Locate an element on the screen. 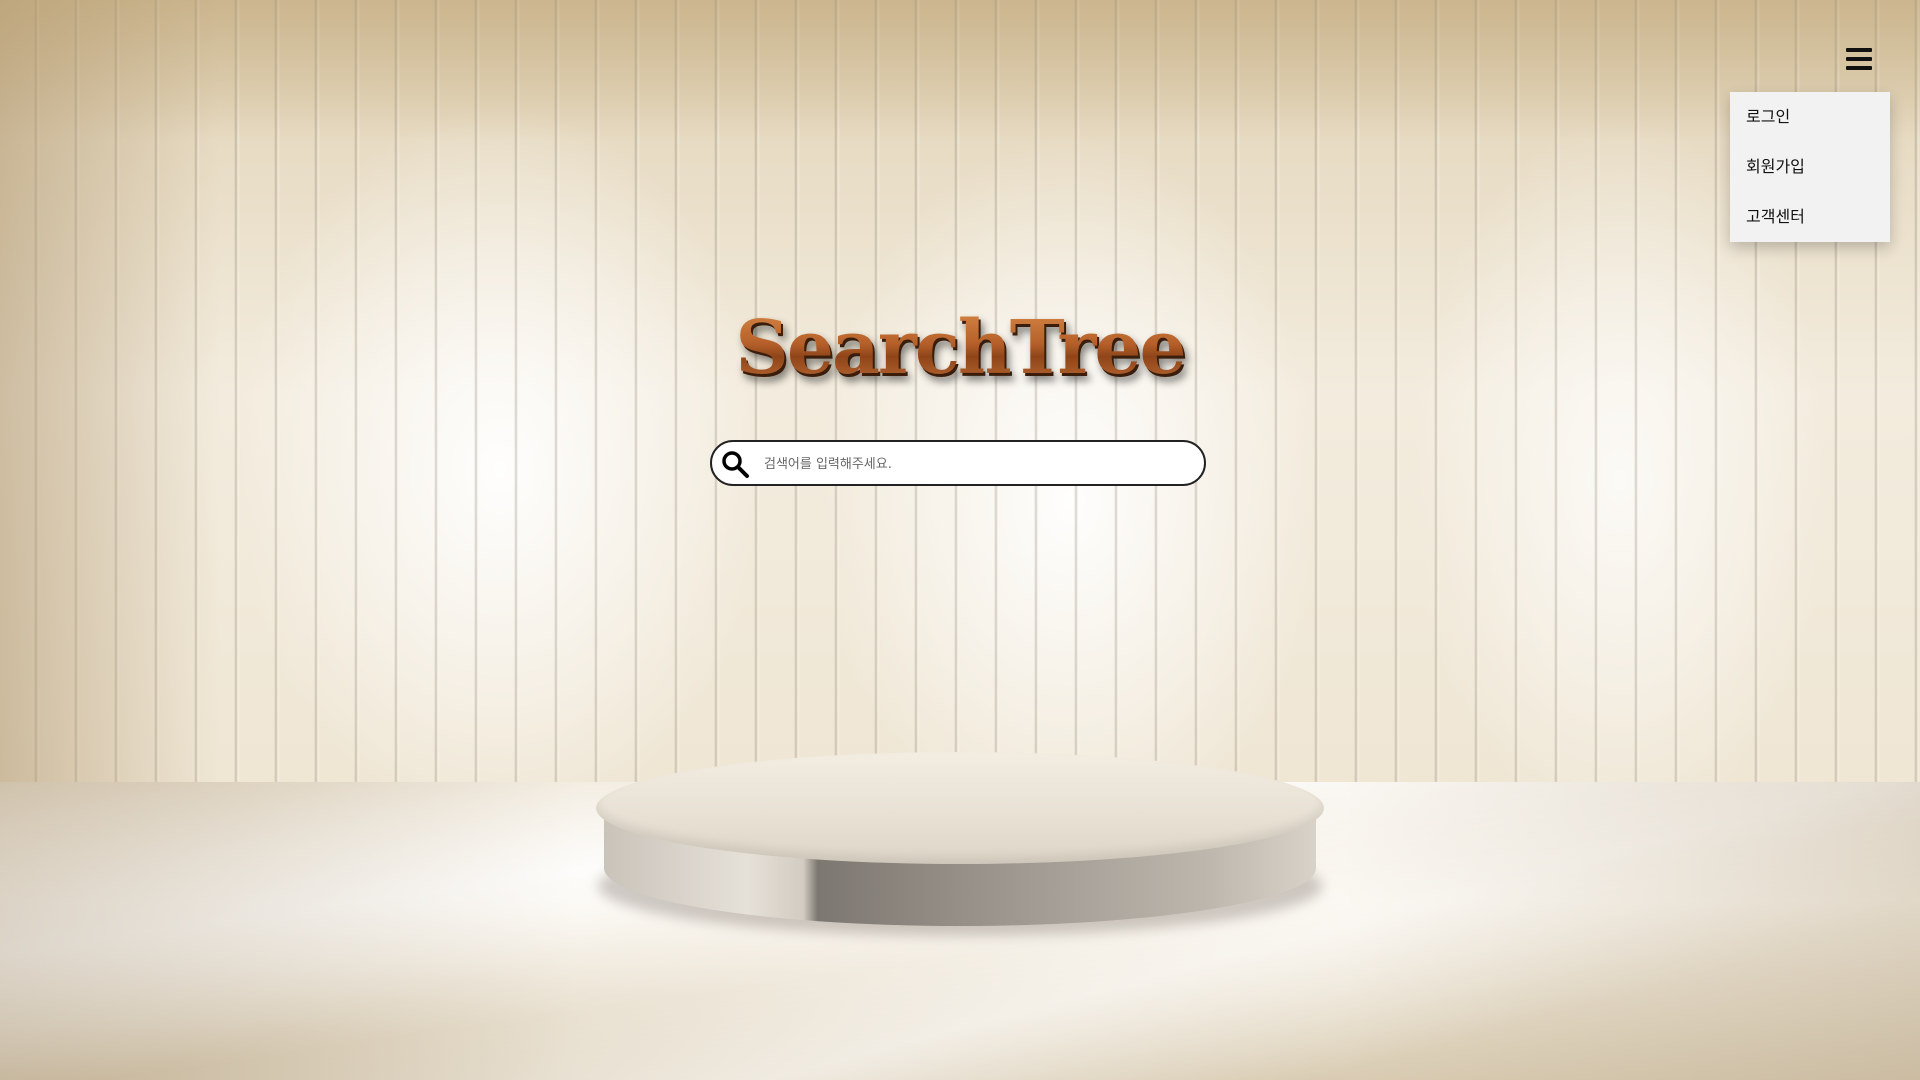  hamburger-menu-icon is located at coordinates (1860, 61).